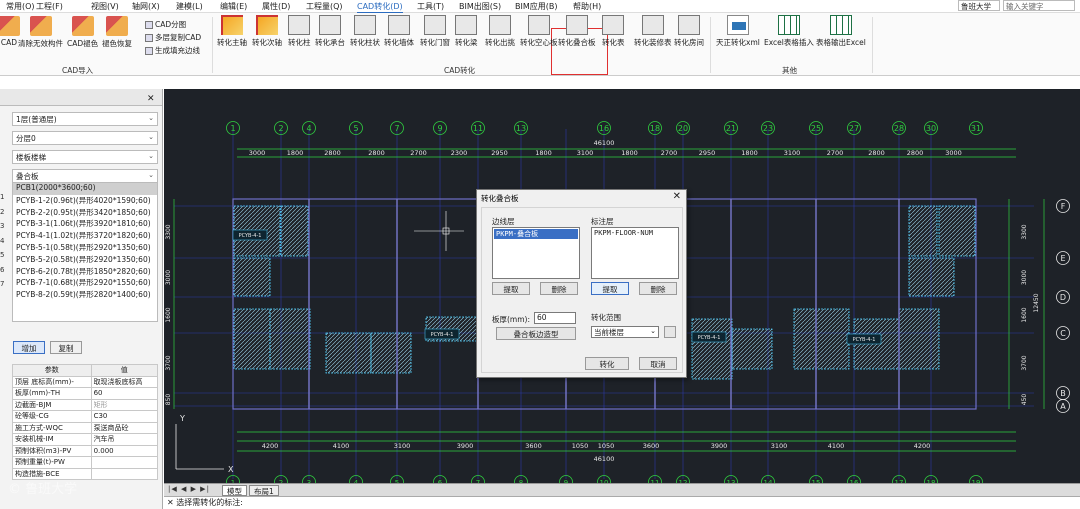 Image resolution: width=1080 pixels, height=509 pixels. I want to click on ribbon-button: 表格输出Excel, so click(841, 31).